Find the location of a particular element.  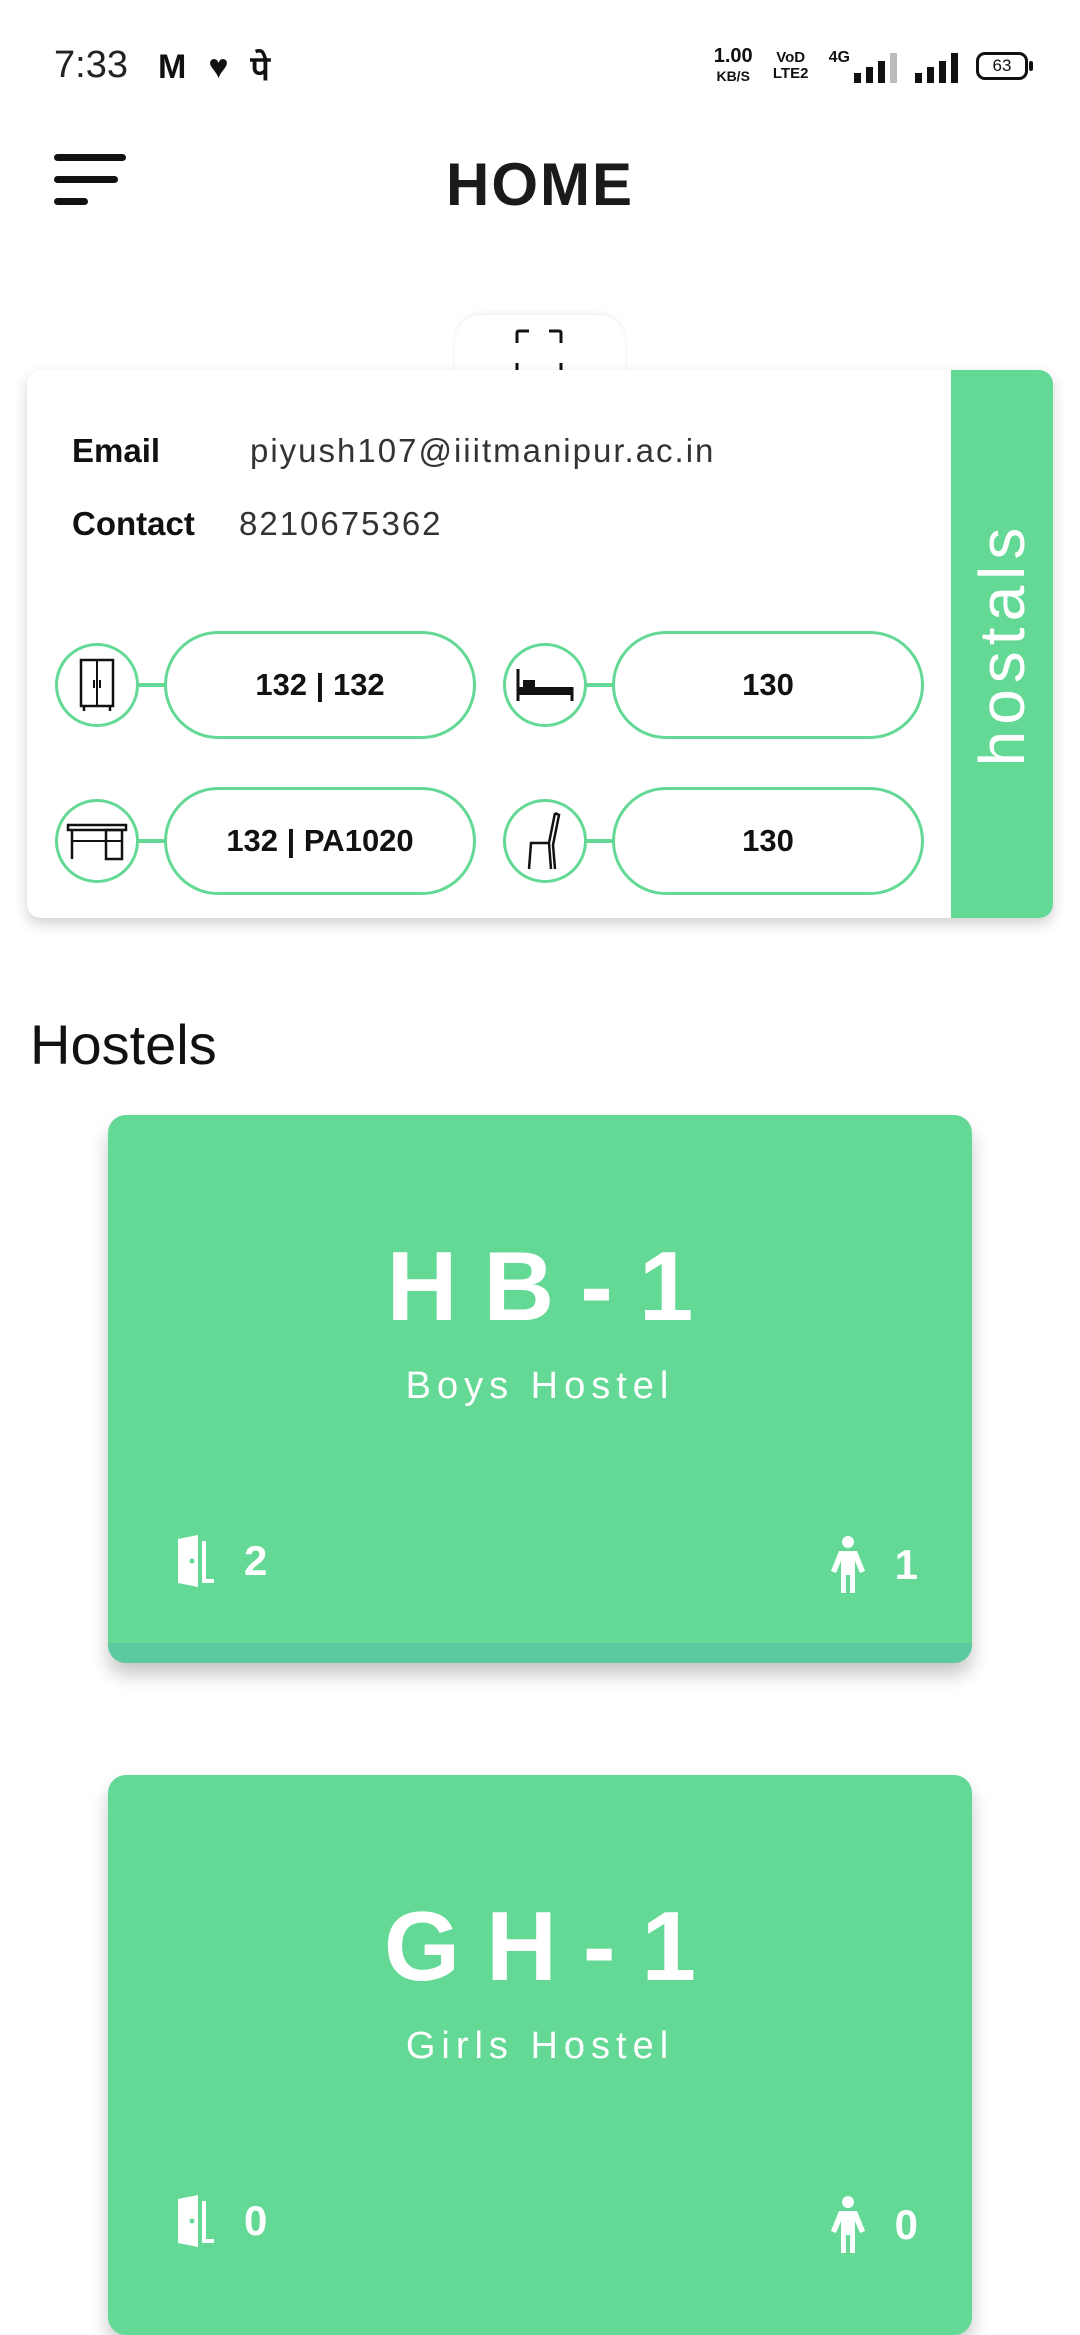

phonepe-icon: पे is located at coordinates (260, 69).